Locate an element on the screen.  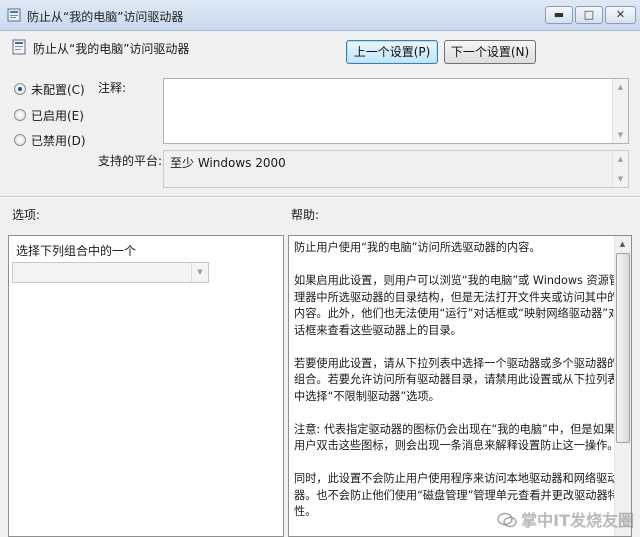
help-label: 帮助: is located at coordinates (305, 215).